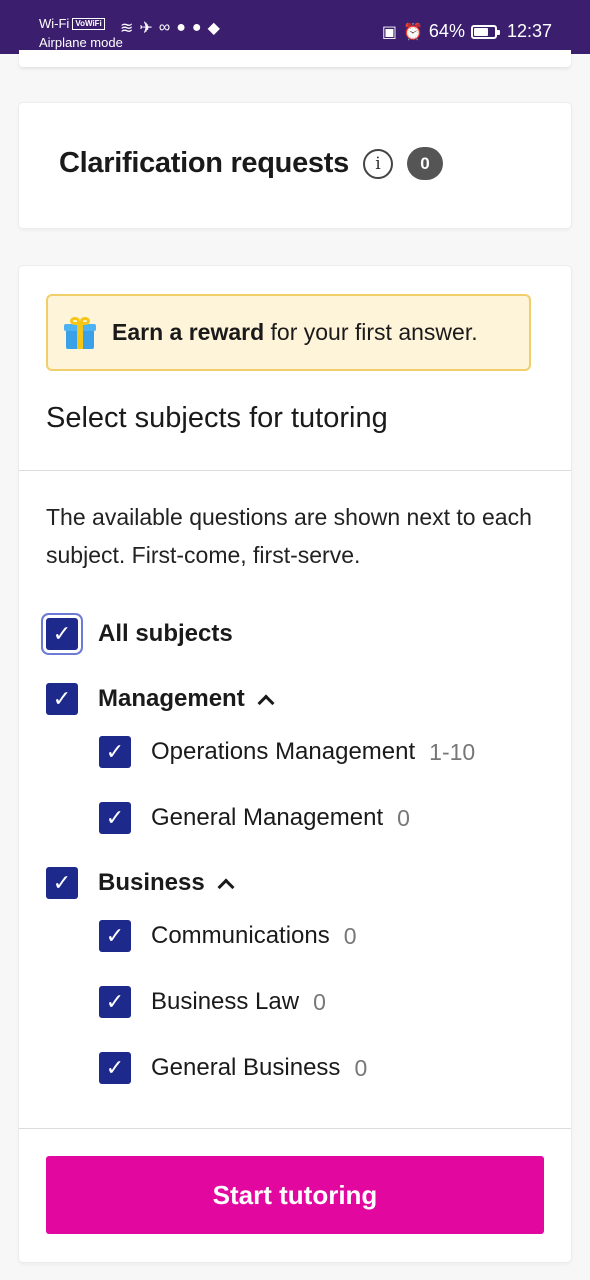 The image size is (590, 1280). I want to click on question-count: 1-10, so click(452, 751).